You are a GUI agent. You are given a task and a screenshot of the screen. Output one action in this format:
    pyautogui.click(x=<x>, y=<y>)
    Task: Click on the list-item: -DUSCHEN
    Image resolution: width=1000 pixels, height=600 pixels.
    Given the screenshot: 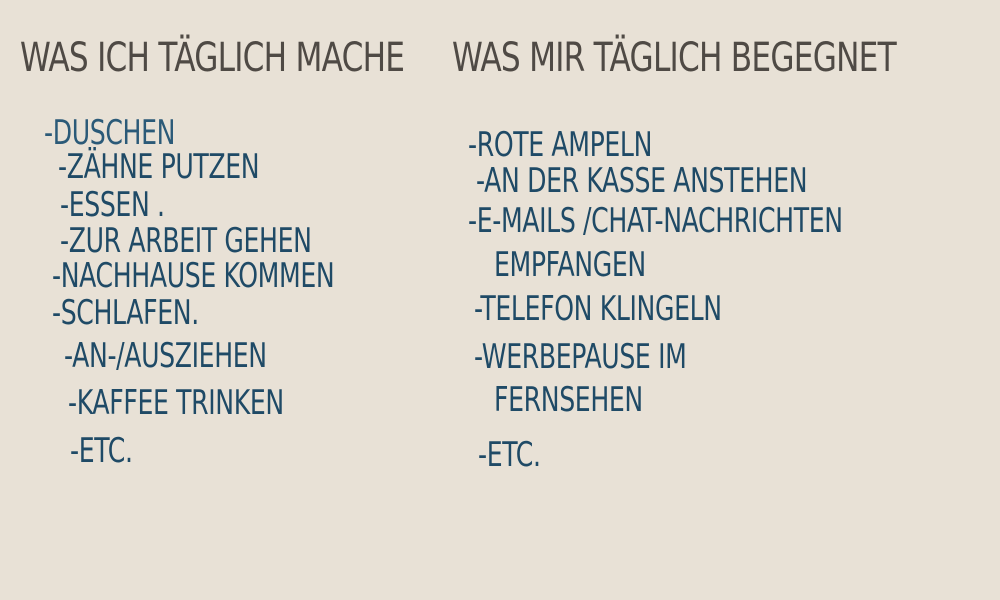 What is the action you would take?
    pyautogui.click(x=110, y=133)
    